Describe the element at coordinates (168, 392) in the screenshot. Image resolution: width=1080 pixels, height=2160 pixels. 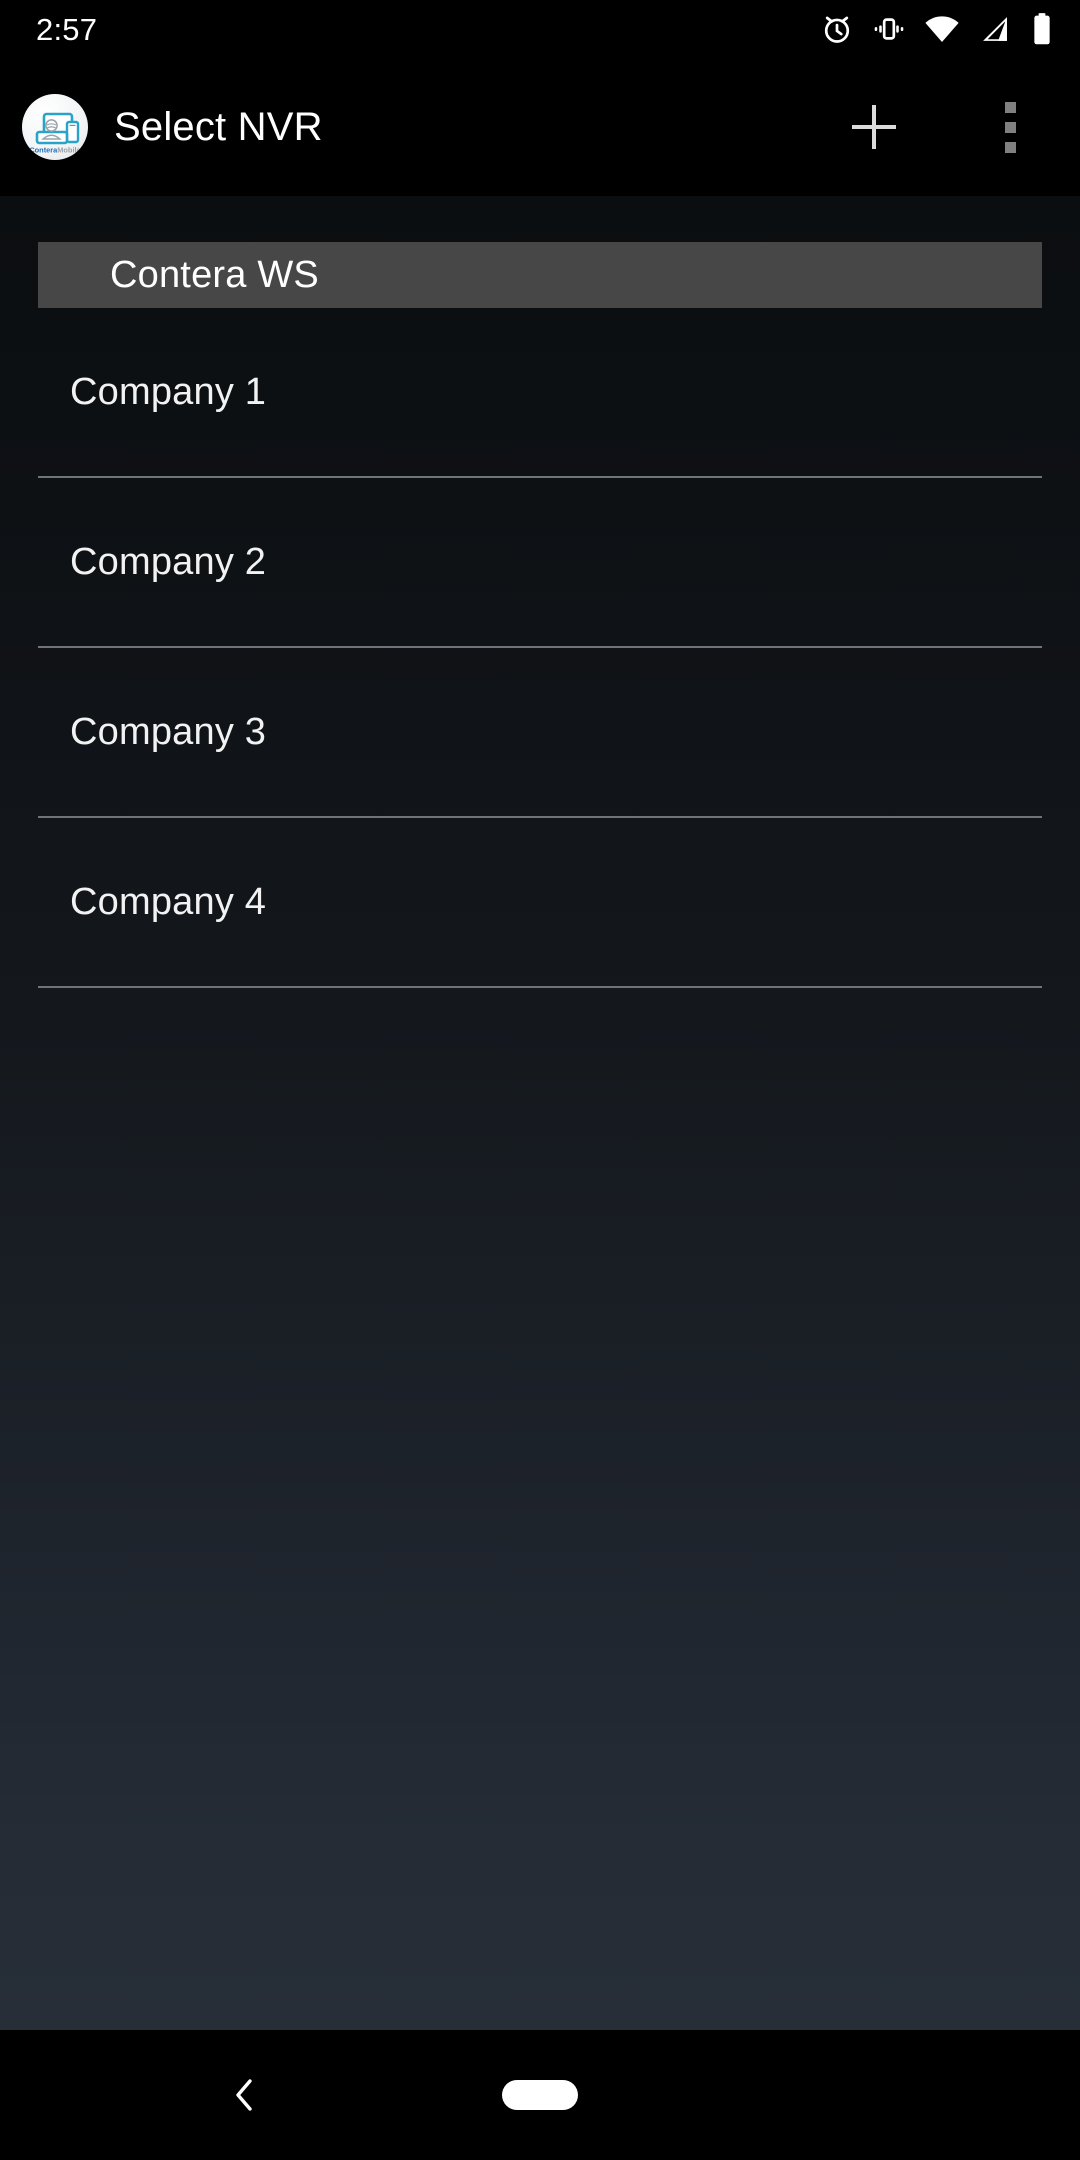
I see `list-item-label: Company 1` at that location.